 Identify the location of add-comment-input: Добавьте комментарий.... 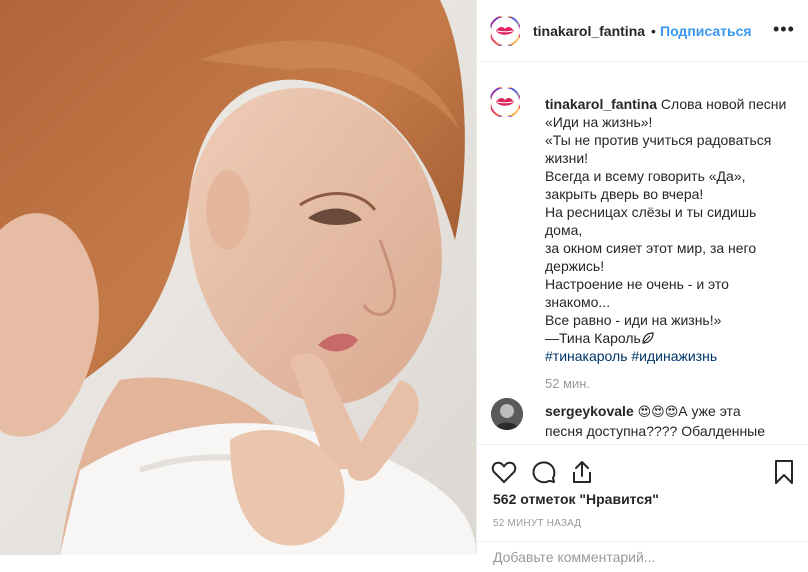
(574, 557).